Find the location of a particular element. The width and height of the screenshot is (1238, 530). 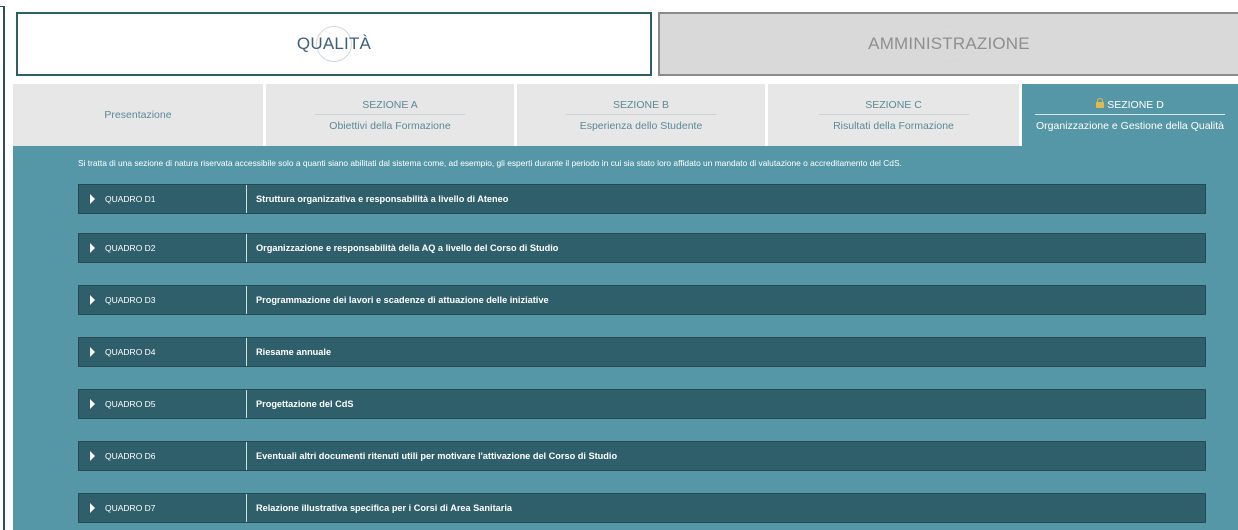

quadro-header: QUADRO D2 is located at coordinates (163, 248).